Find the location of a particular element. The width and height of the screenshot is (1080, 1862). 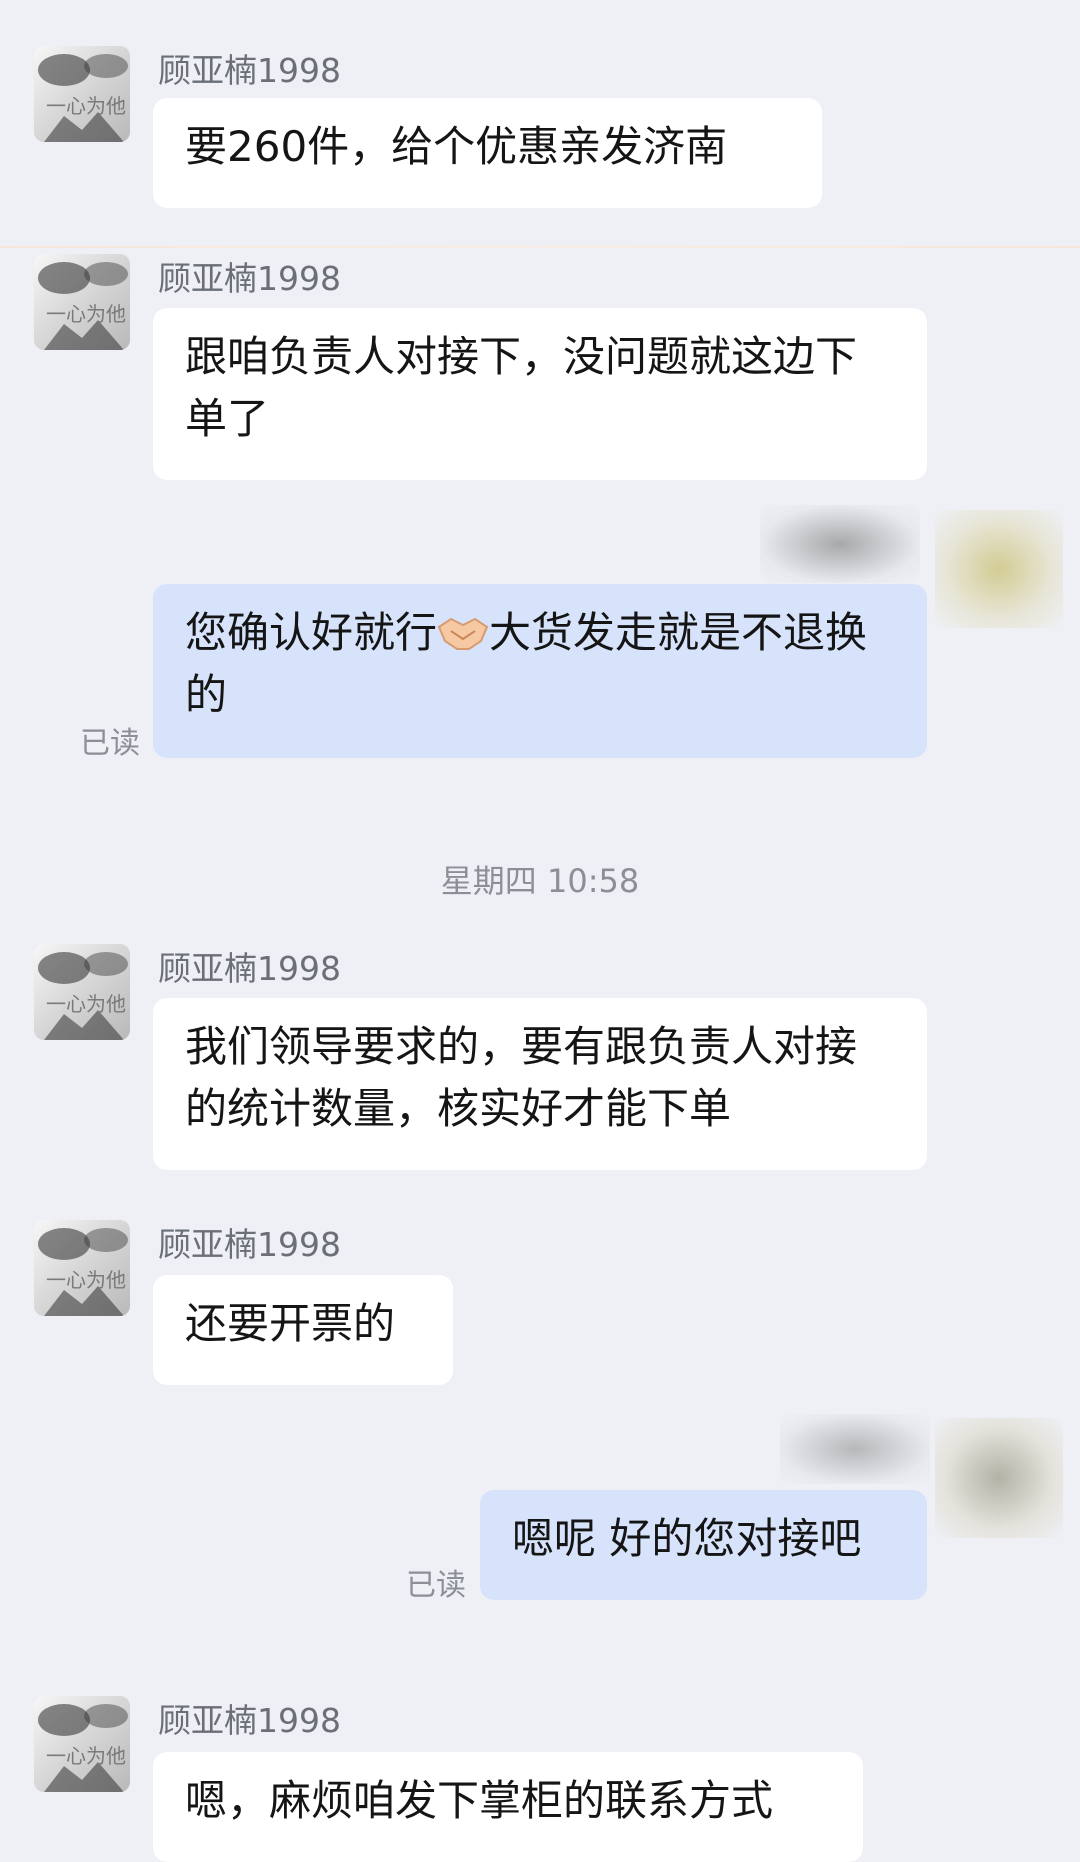

message-bubble: 要260件，给个优惠亲发济南 is located at coordinates (487, 153).